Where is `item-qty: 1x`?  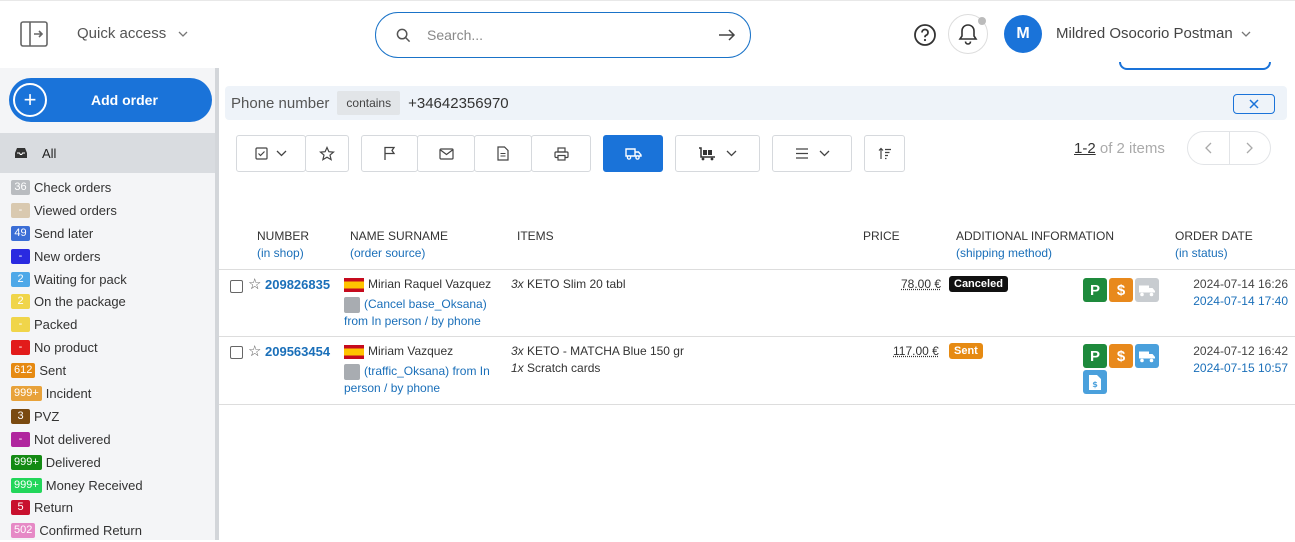
item-qty: 1x is located at coordinates (517, 368).